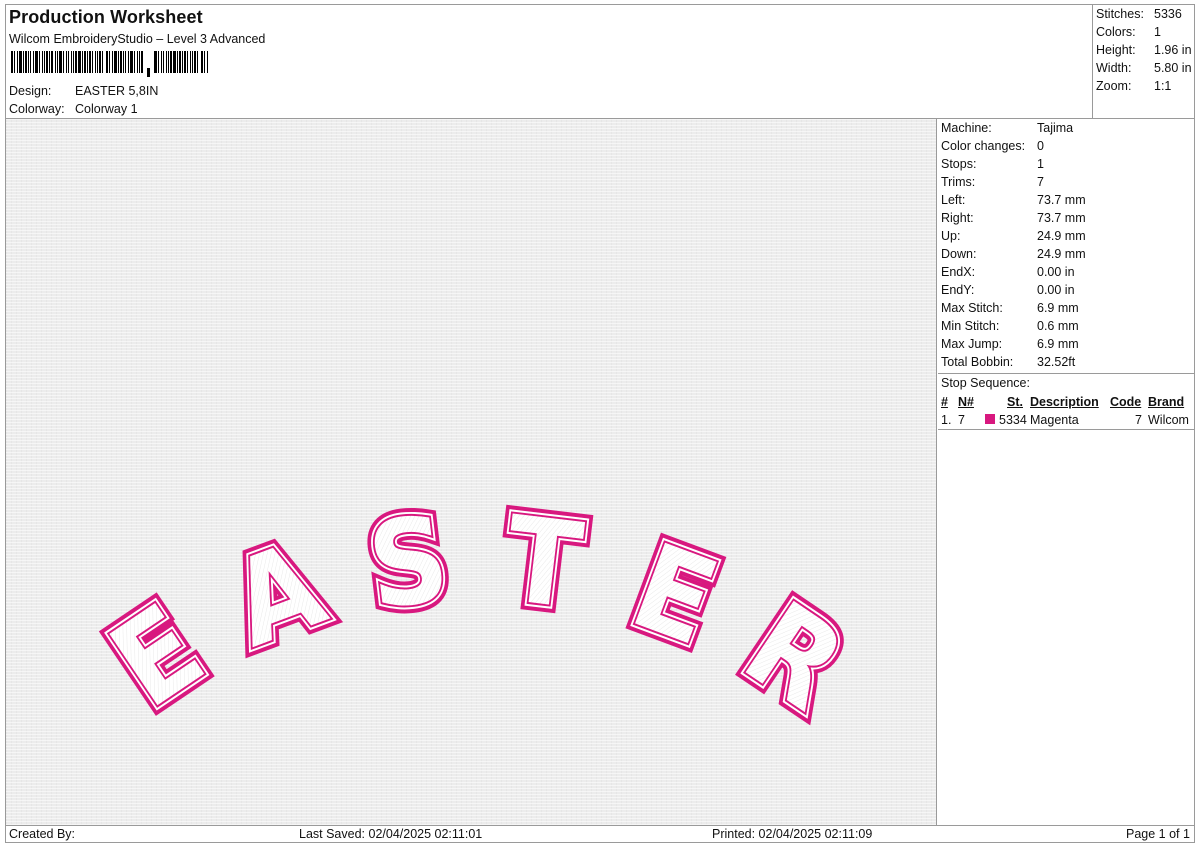 This screenshot has width=1200, height=848. What do you see at coordinates (970, 326) in the screenshot?
I see `stat-label: Min Stitch:` at bounding box center [970, 326].